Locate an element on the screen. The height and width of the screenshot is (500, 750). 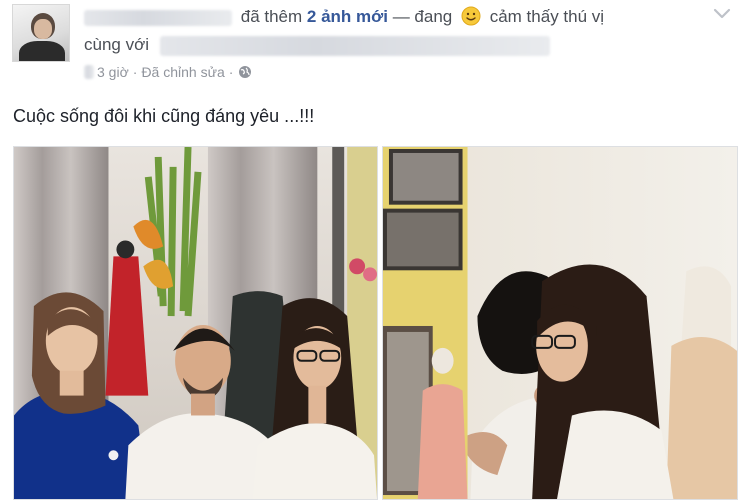
post-caption: Cuộc sống đôi khi cũng đáng yêu ...!!! is located at coordinates (164, 116).